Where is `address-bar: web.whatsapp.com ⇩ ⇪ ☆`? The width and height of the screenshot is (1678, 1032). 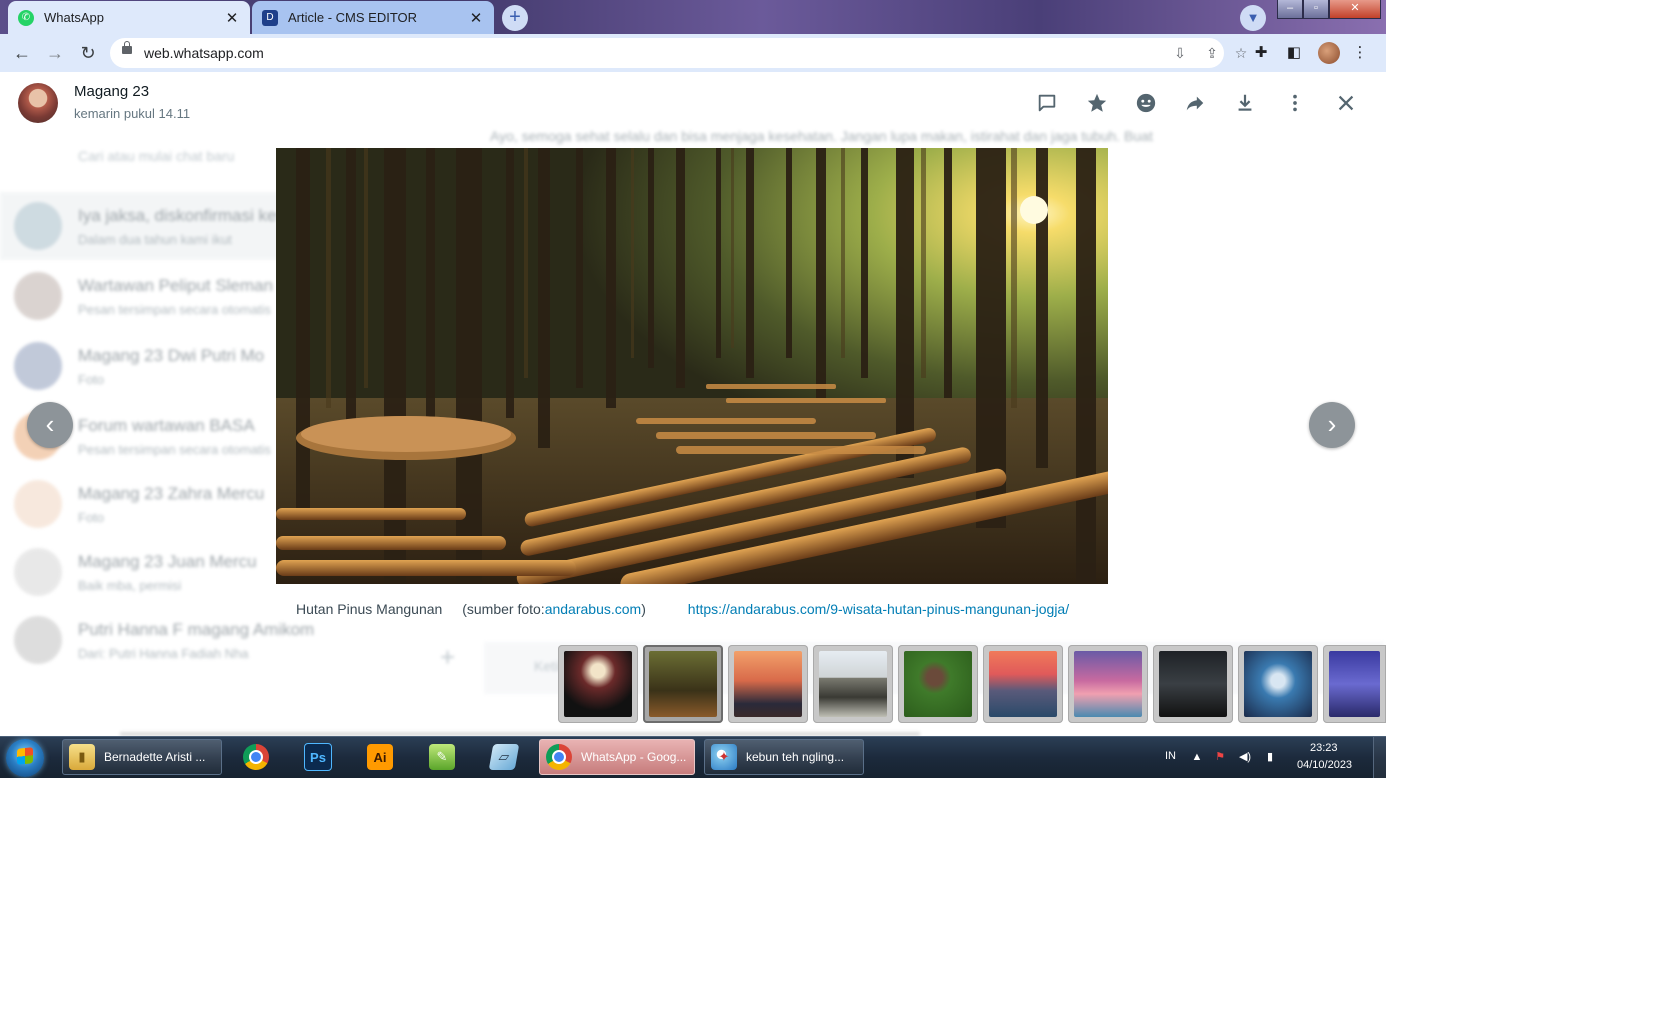
address-bar: web.whatsapp.com ⇩ ⇪ ☆ is located at coordinates (678, 53).